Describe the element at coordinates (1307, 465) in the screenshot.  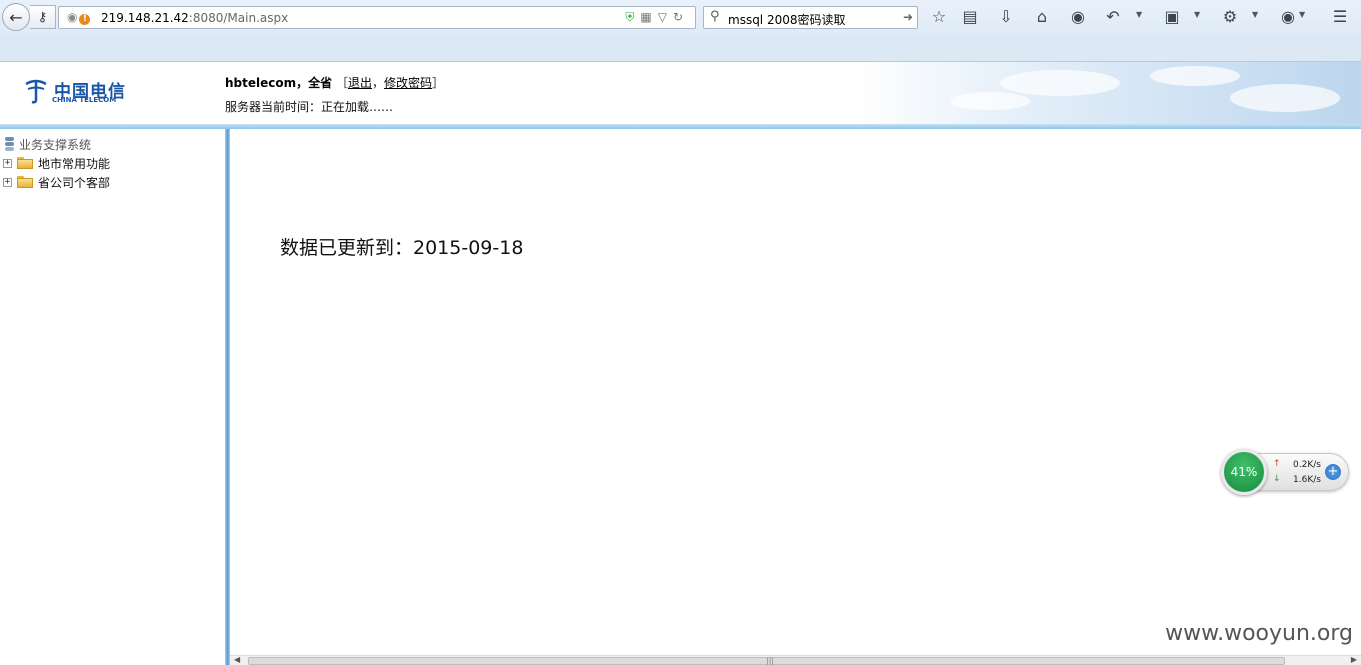
I see `upload-speed: 0.2K/s` at that location.